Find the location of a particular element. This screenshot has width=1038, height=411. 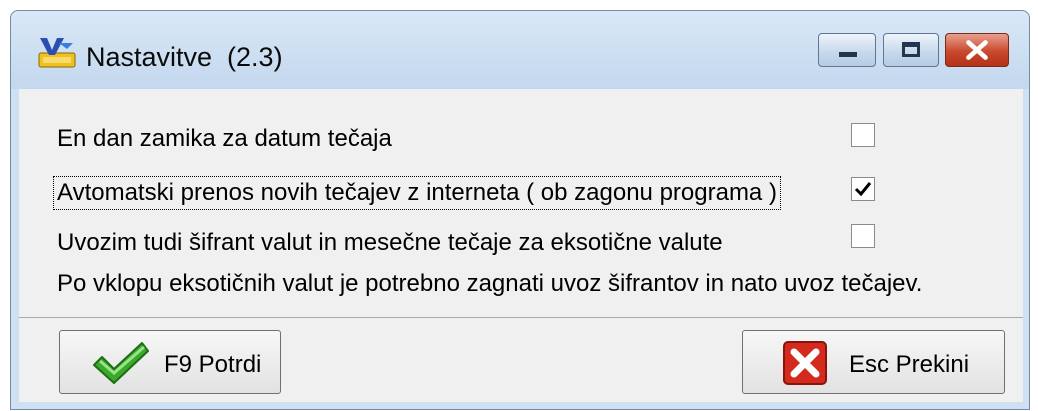

cancel-icon is located at coordinates (805, 363).